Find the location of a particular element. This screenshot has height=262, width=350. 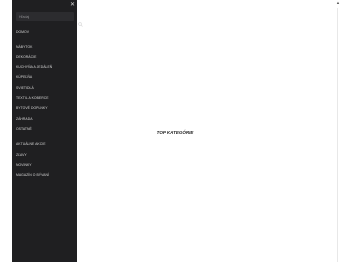

menu-item-textil: TEXTIL A KOBERCE is located at coordinates (32, 98).